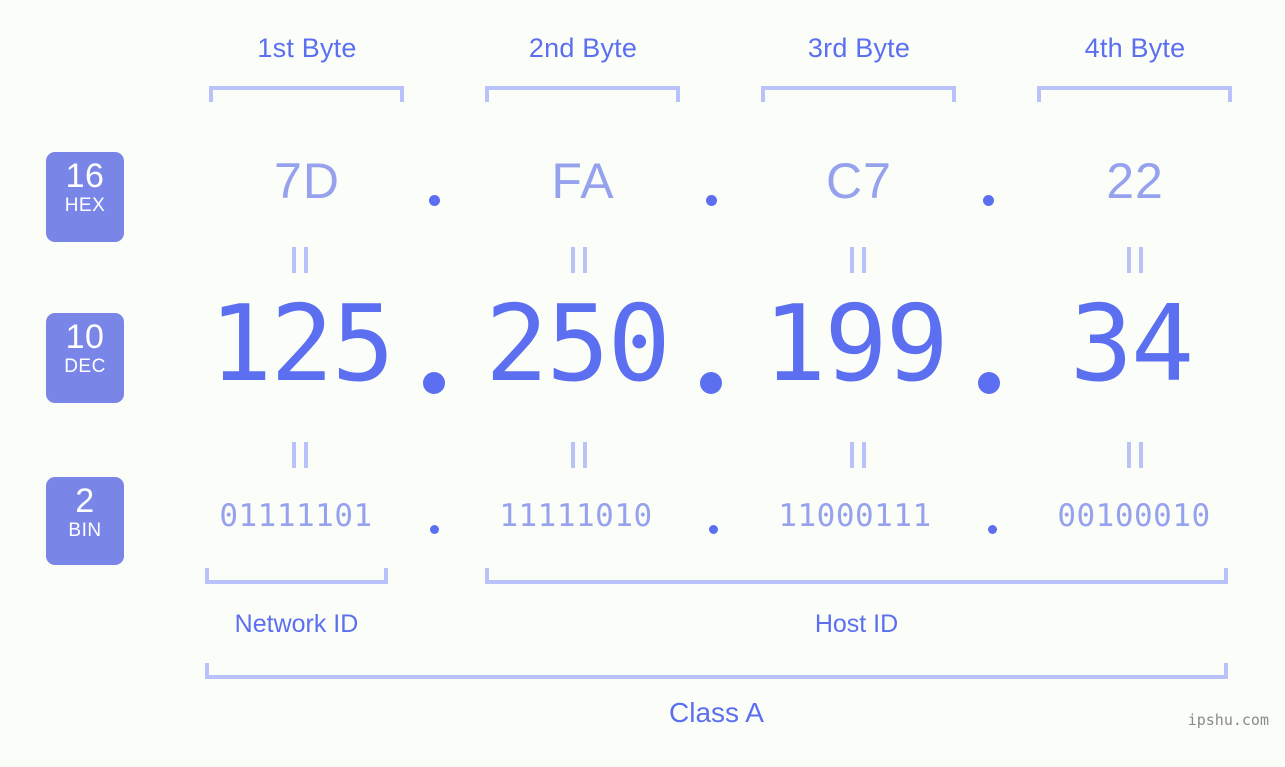 The height and width of the screenshot is (767, 1285). I want to click on radix-badge-bin-name: BIN, so click(85, 530).